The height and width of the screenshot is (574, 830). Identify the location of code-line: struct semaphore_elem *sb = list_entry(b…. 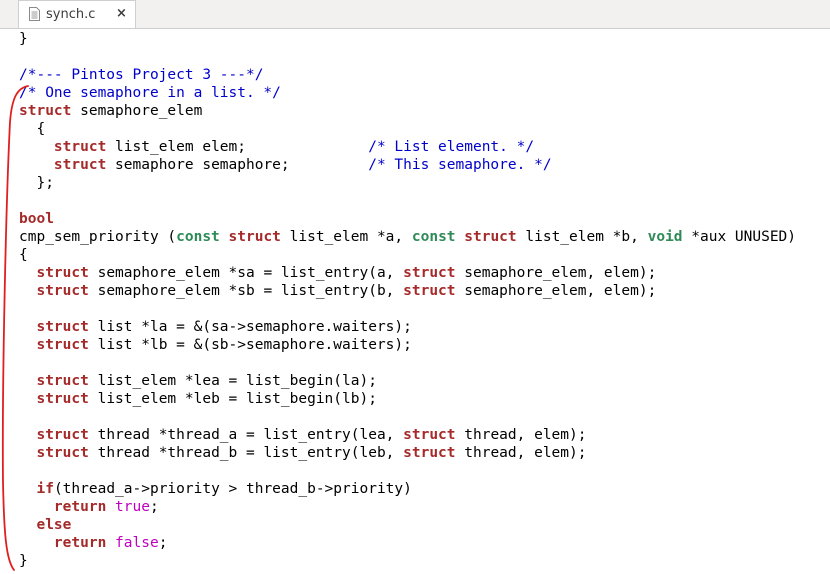
(407, 291).